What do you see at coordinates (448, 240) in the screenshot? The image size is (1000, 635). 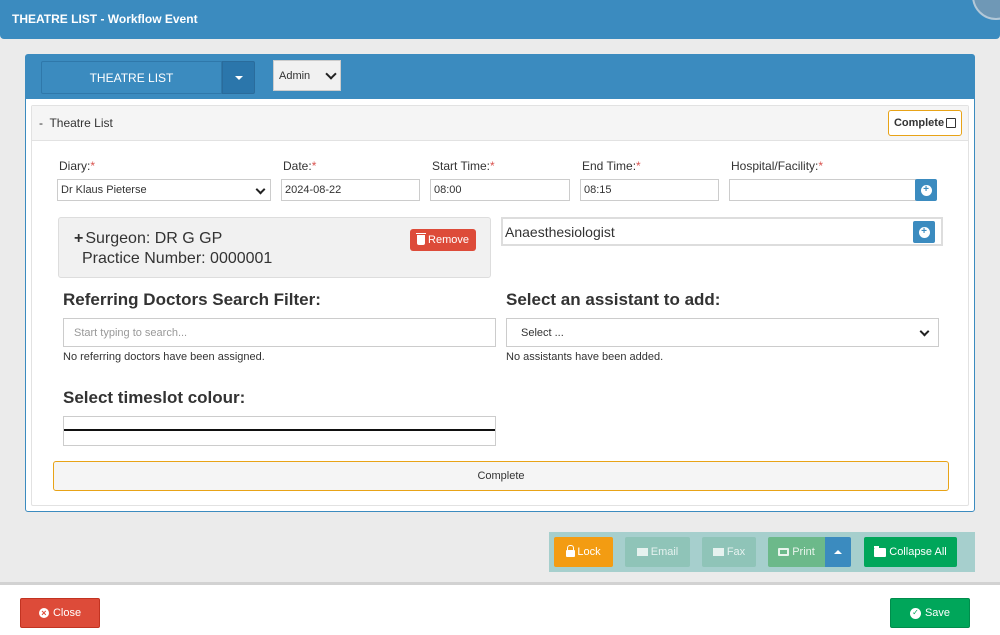 I see `remove-label: Remove` at bounding box center [448, 240].